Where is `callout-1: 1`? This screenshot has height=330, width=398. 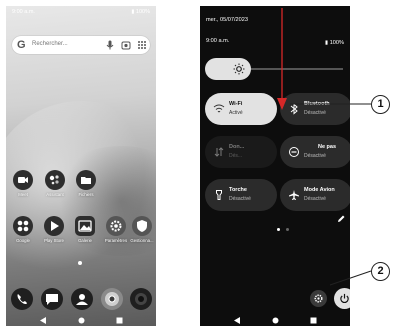
callout-1: 1 is located at coordinates (380, 104).